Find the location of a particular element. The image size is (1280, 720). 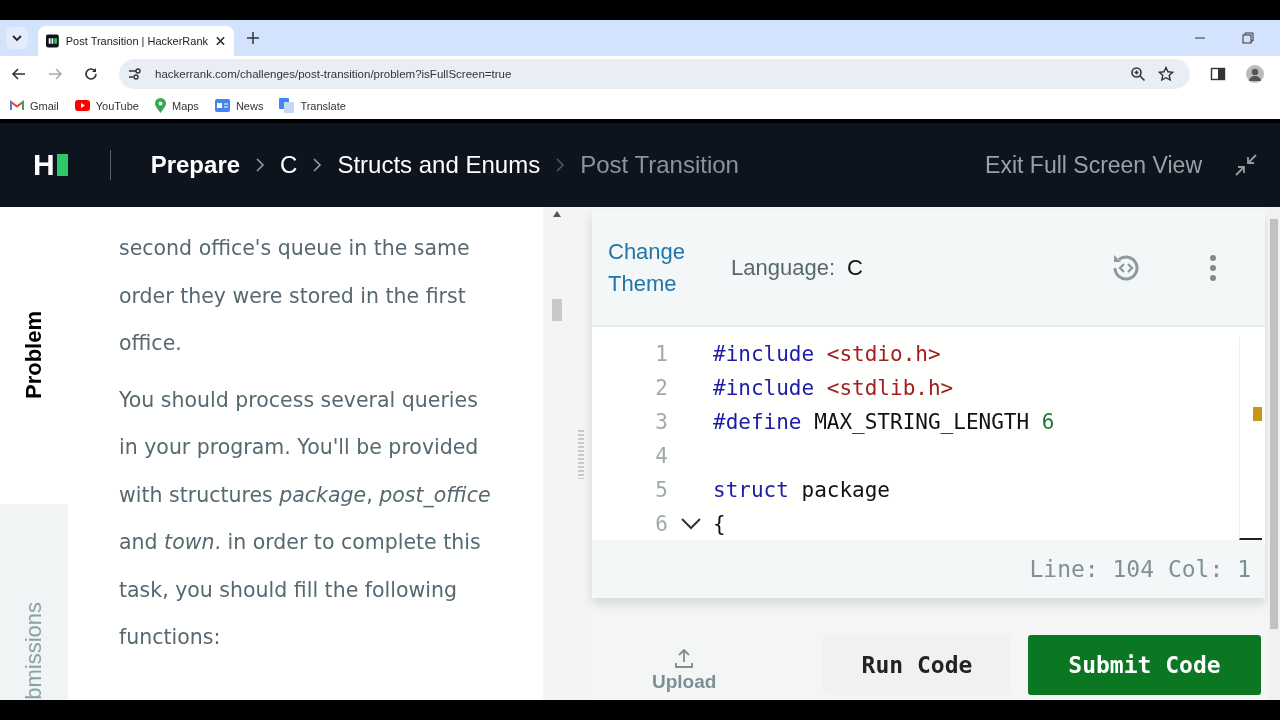

restore-icon is located at coordinates (1248, 38).